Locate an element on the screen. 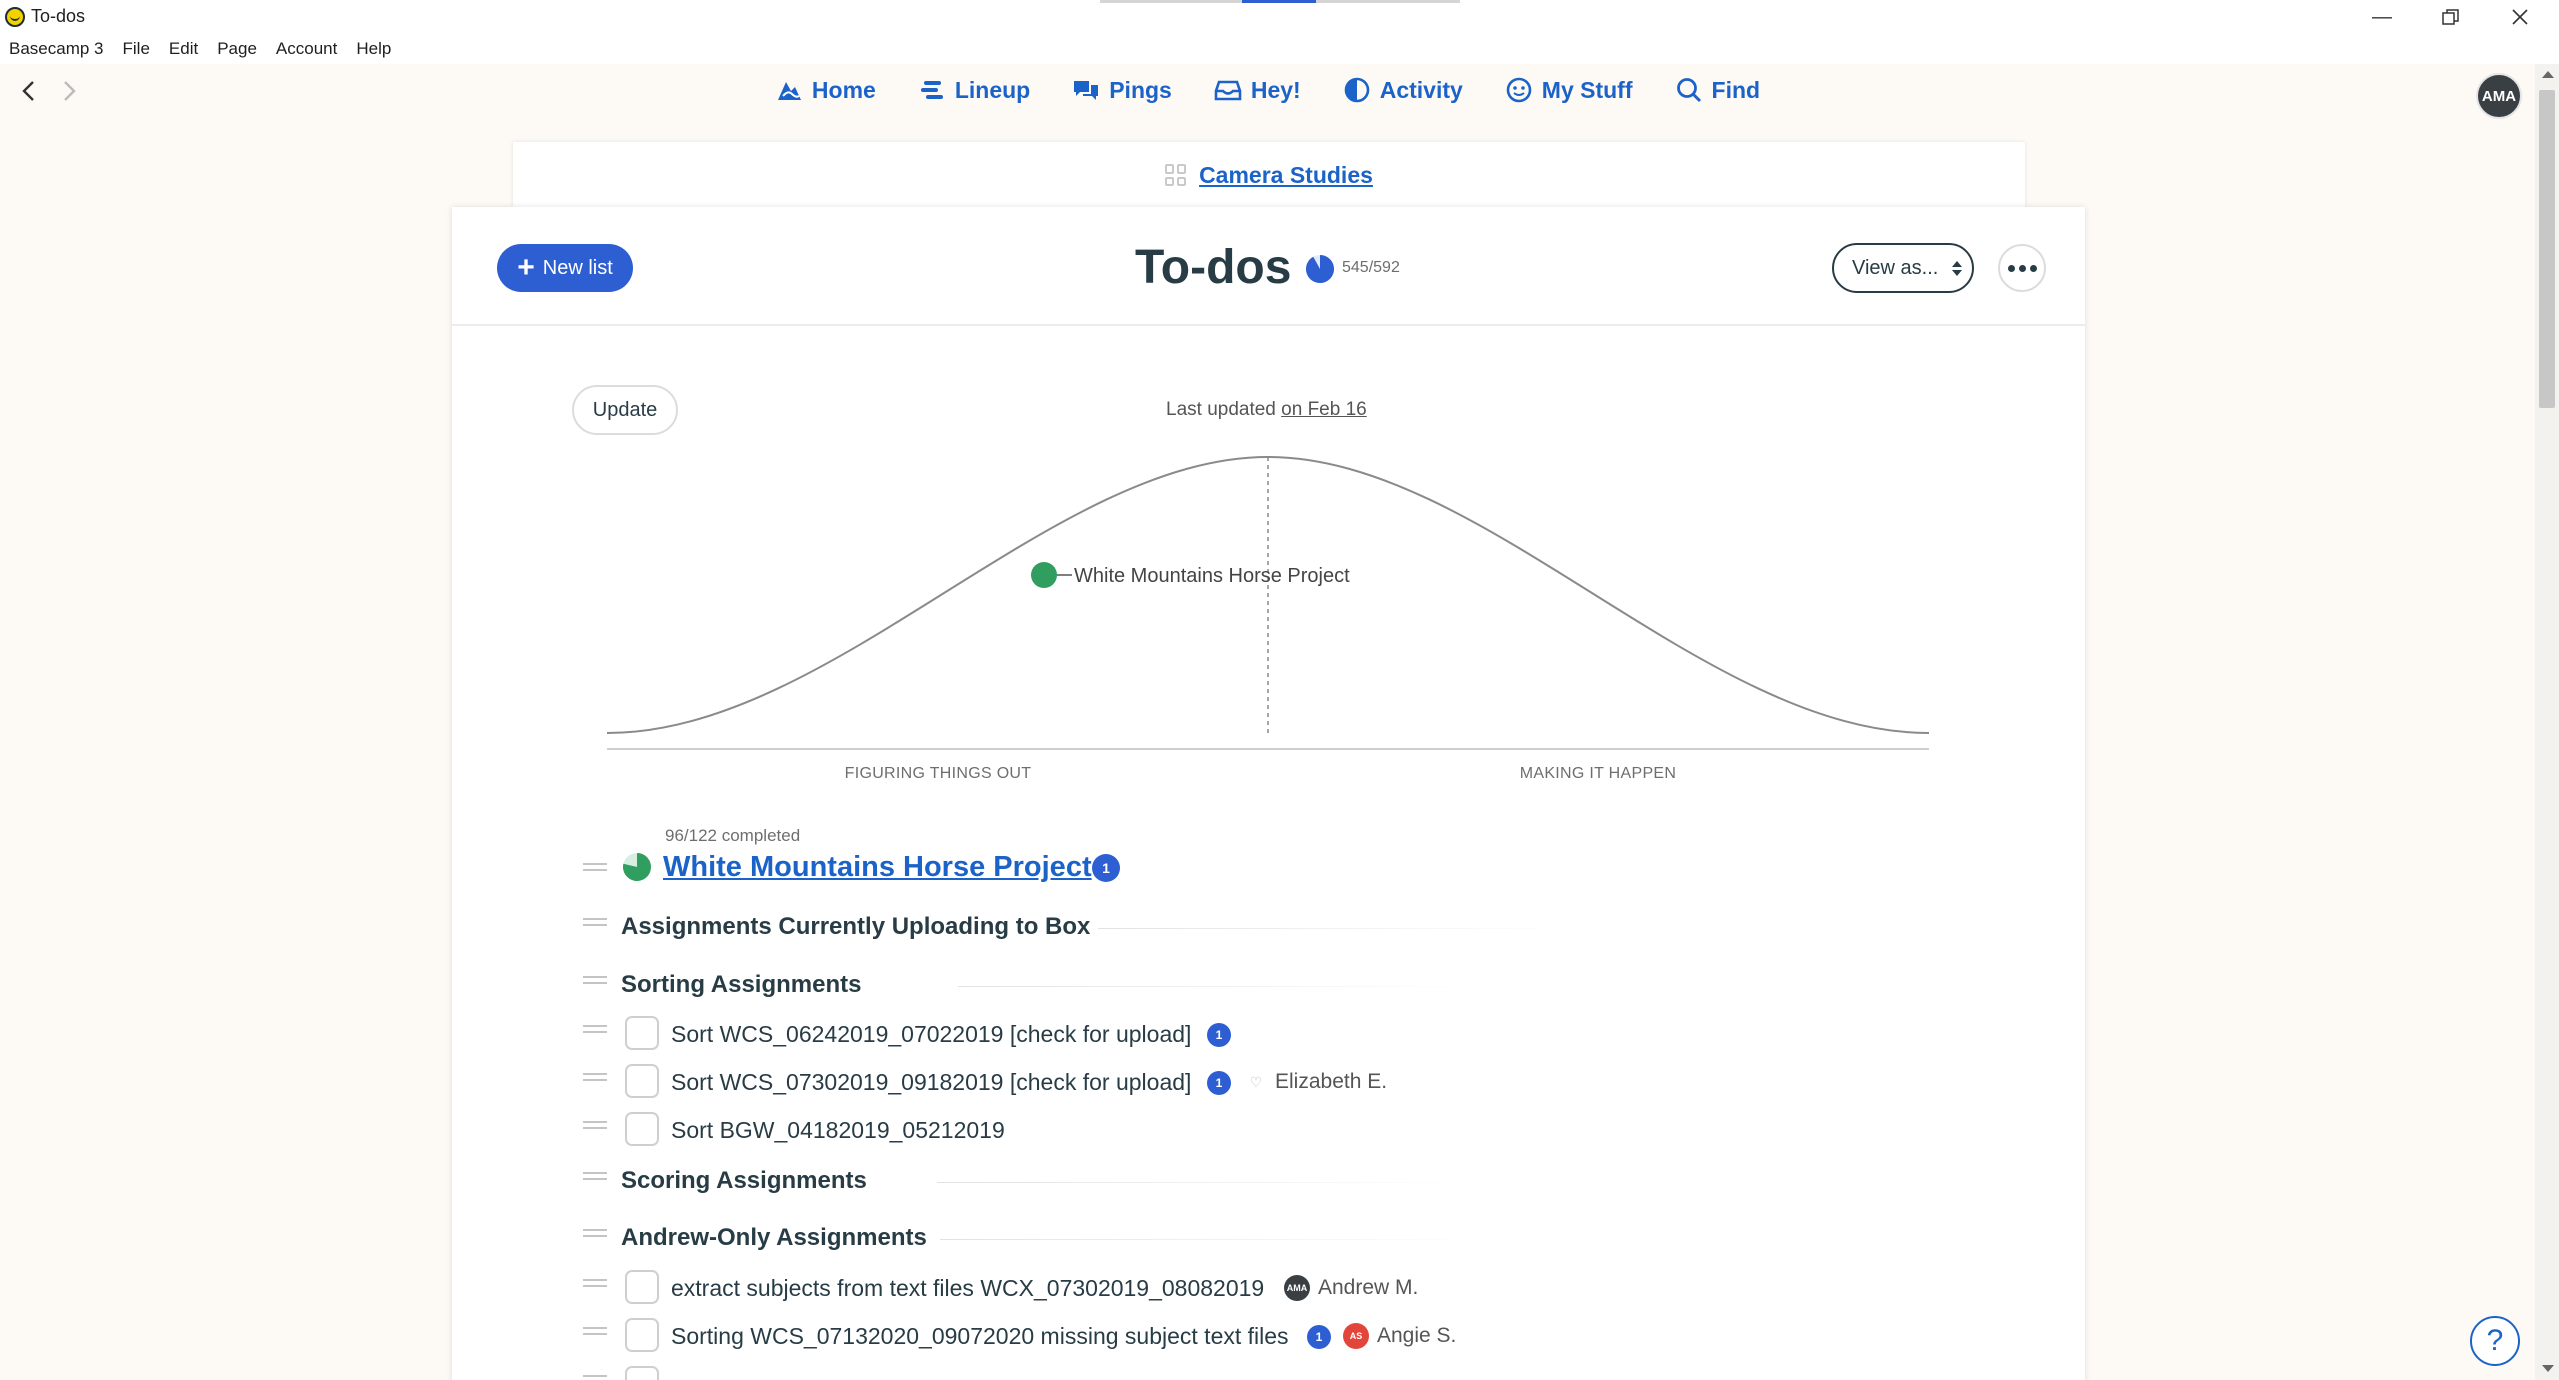 The image size is (2559, 1380). group-title: Assignments Currently Uploading to Box is located at coordinates (855, 927).